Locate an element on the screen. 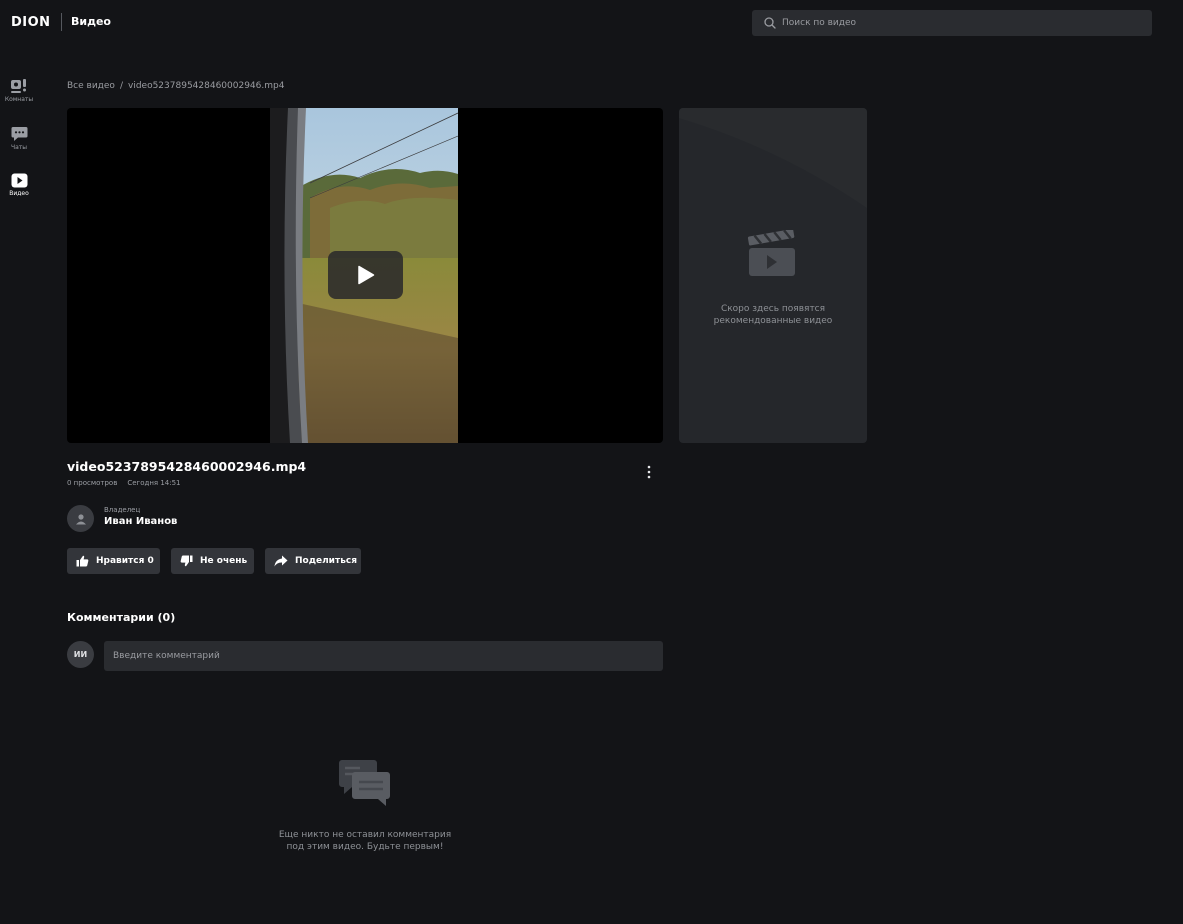 The height and width of the screenshot is (924, 1183). more-options-button is located at coordinates (649, 472).